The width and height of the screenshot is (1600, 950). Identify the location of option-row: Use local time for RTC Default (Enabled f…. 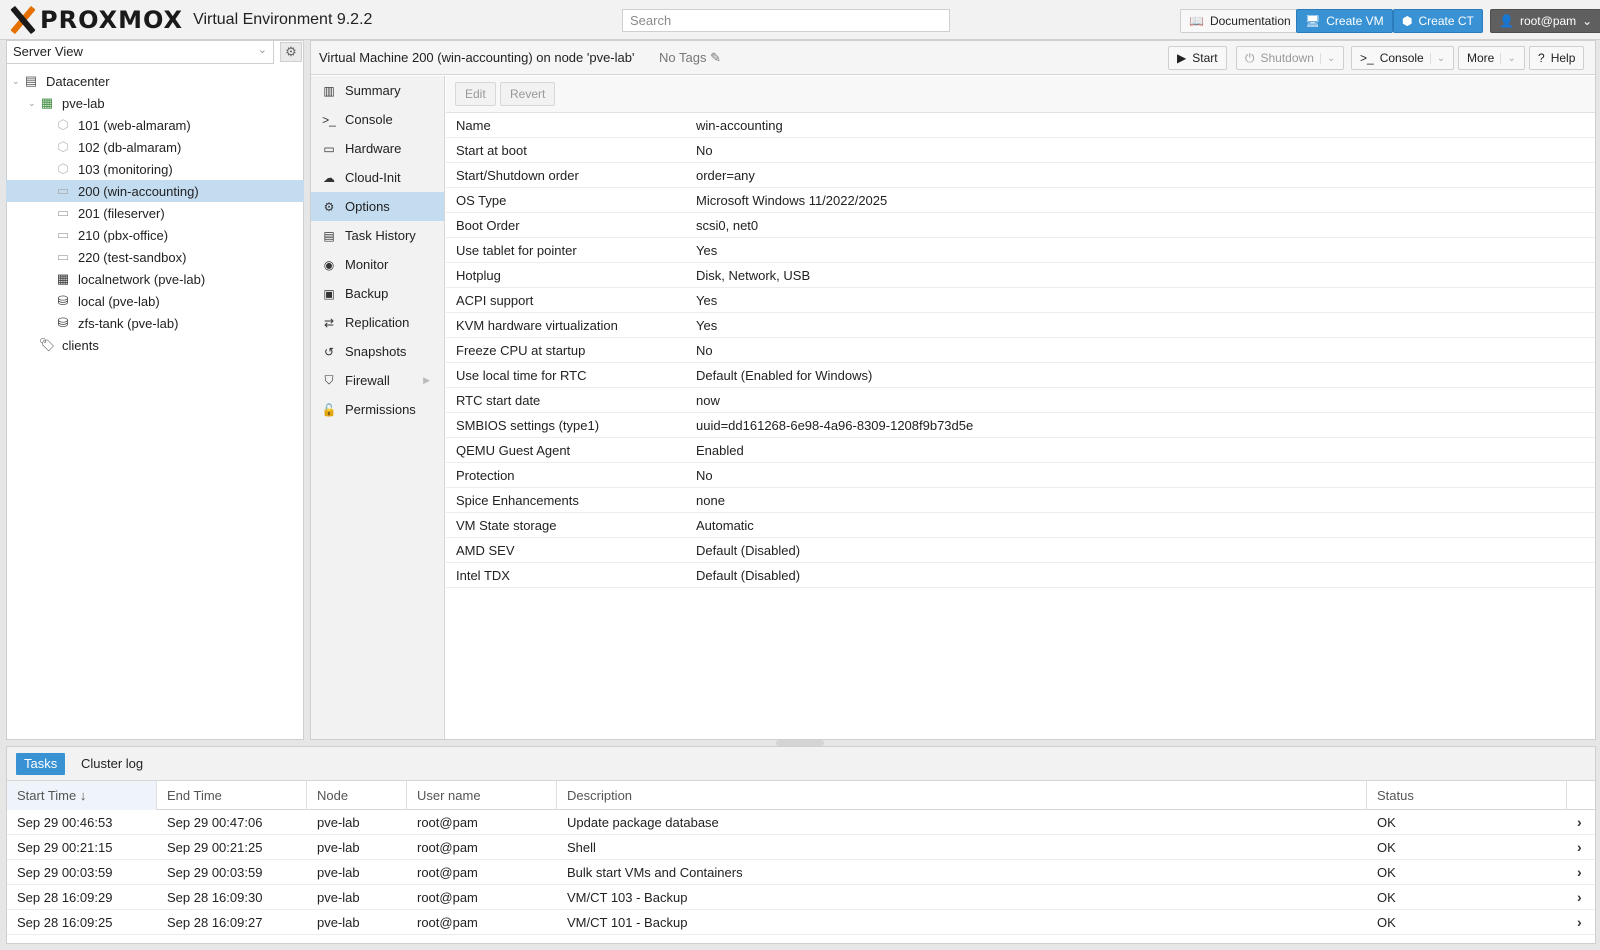
(1020, 375).